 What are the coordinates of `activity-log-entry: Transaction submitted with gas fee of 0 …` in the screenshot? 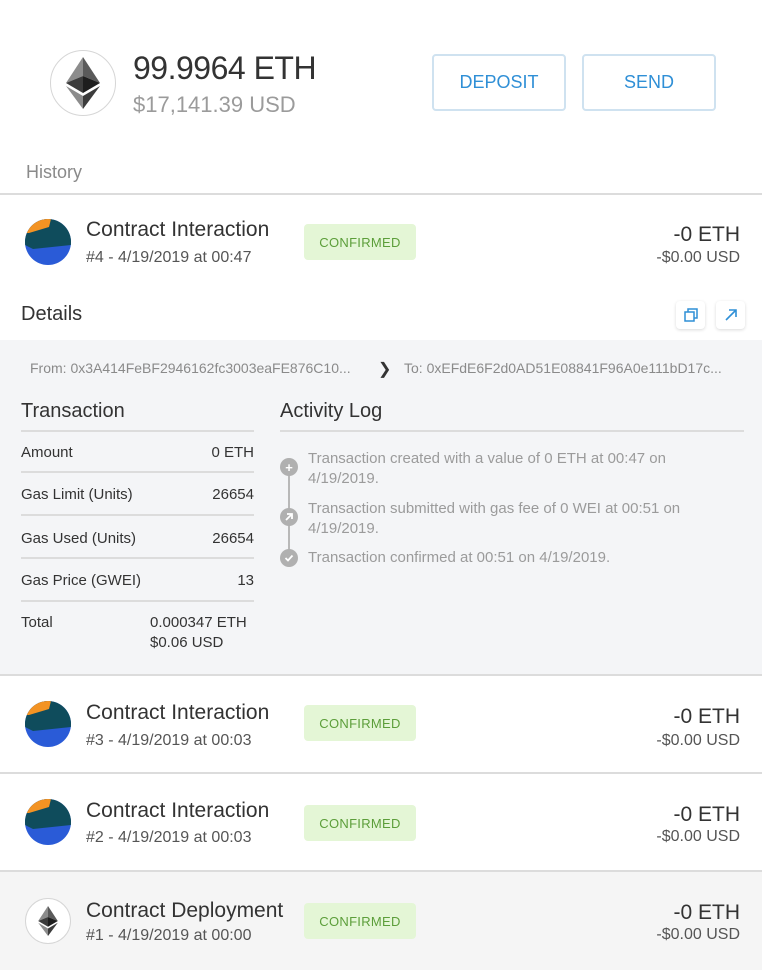 It's located at (494, 518).